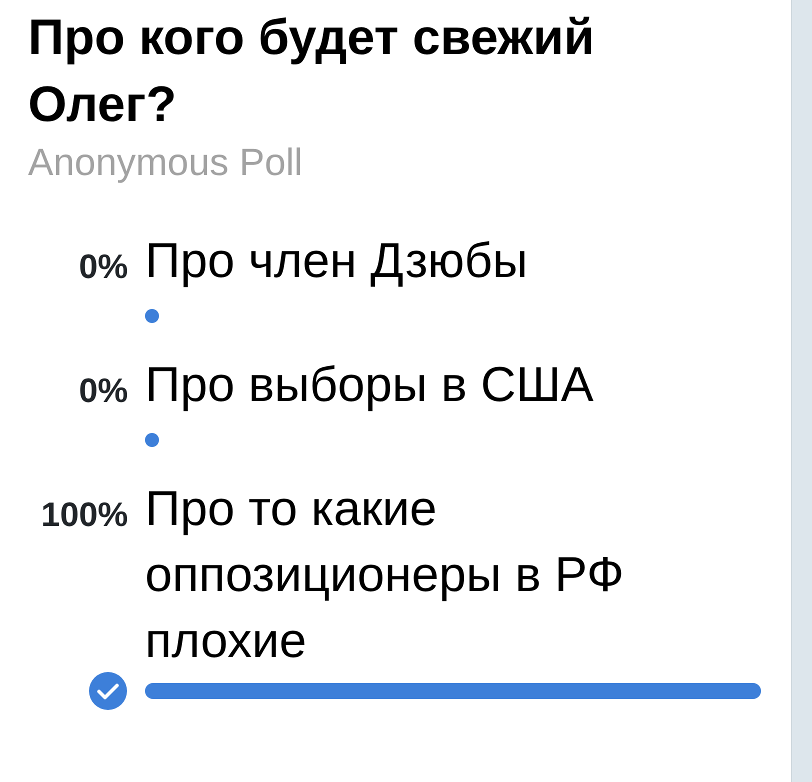 This screenshot has width=812, height=782. What do you see at coordinates (312, 71) in the screenshot?
I see `poll-question: Про кого будет свежий Олег?` at bounding box center [312, 71].